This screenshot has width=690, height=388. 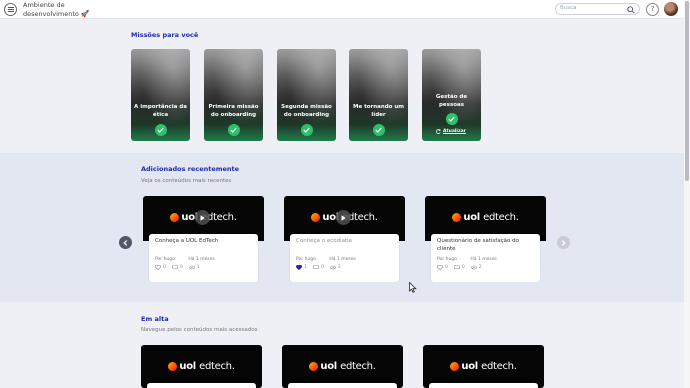 I want to click on scrollbar-thumb, so click(x=687, y=91).